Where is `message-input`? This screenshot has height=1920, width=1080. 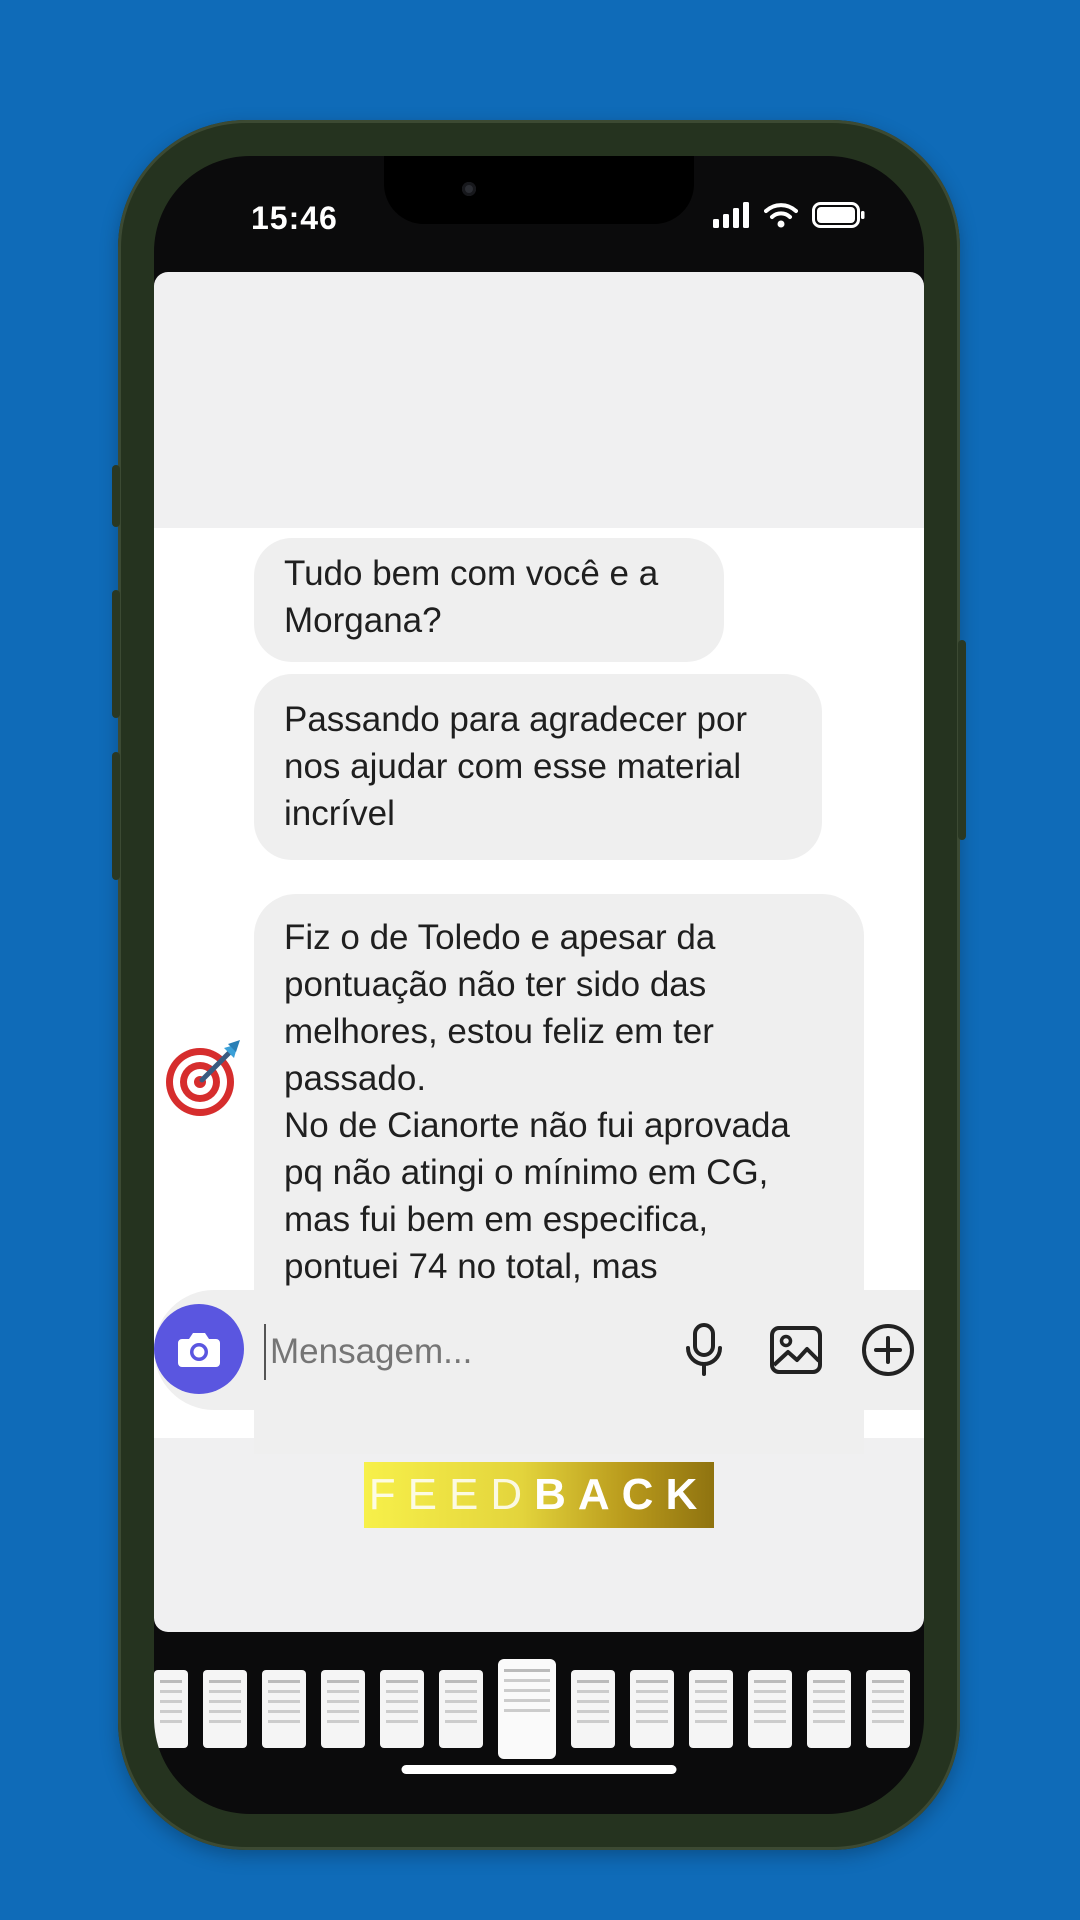
message-input is located at coordinates (458, 1352).